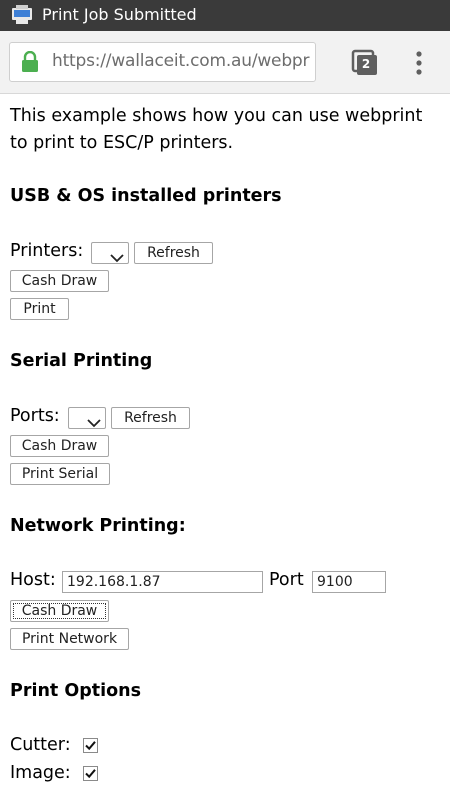 This screenshot has height=800, width=450. Describe the element at coordinates (225, 15) in the screenshot. I see `status-bar: Print Job Submitted` at that location.